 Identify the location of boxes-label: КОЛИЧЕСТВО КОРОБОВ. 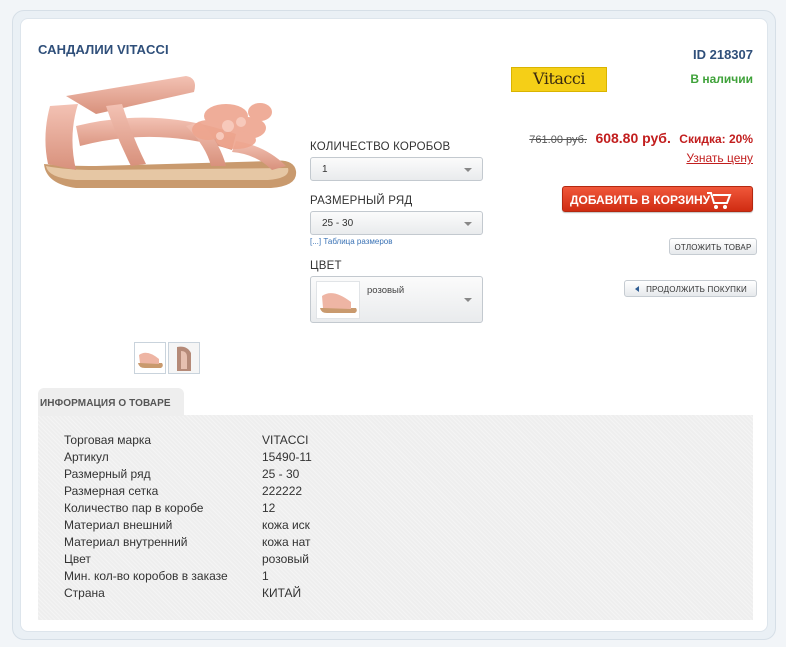
(380, 147).